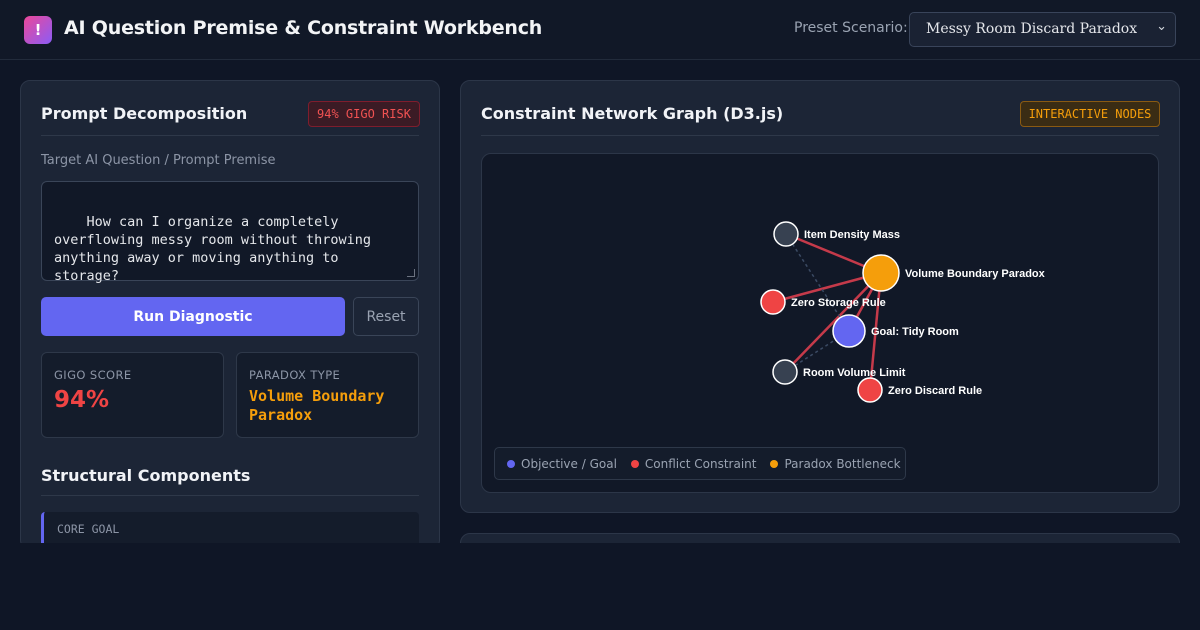 Image resolution: width=1200 pixels, height=630 pixels. Describe the element at coordinates (317, 405) in the screenshot. I see `paradox-type-value: Volume Boundary Paradox` at that location.